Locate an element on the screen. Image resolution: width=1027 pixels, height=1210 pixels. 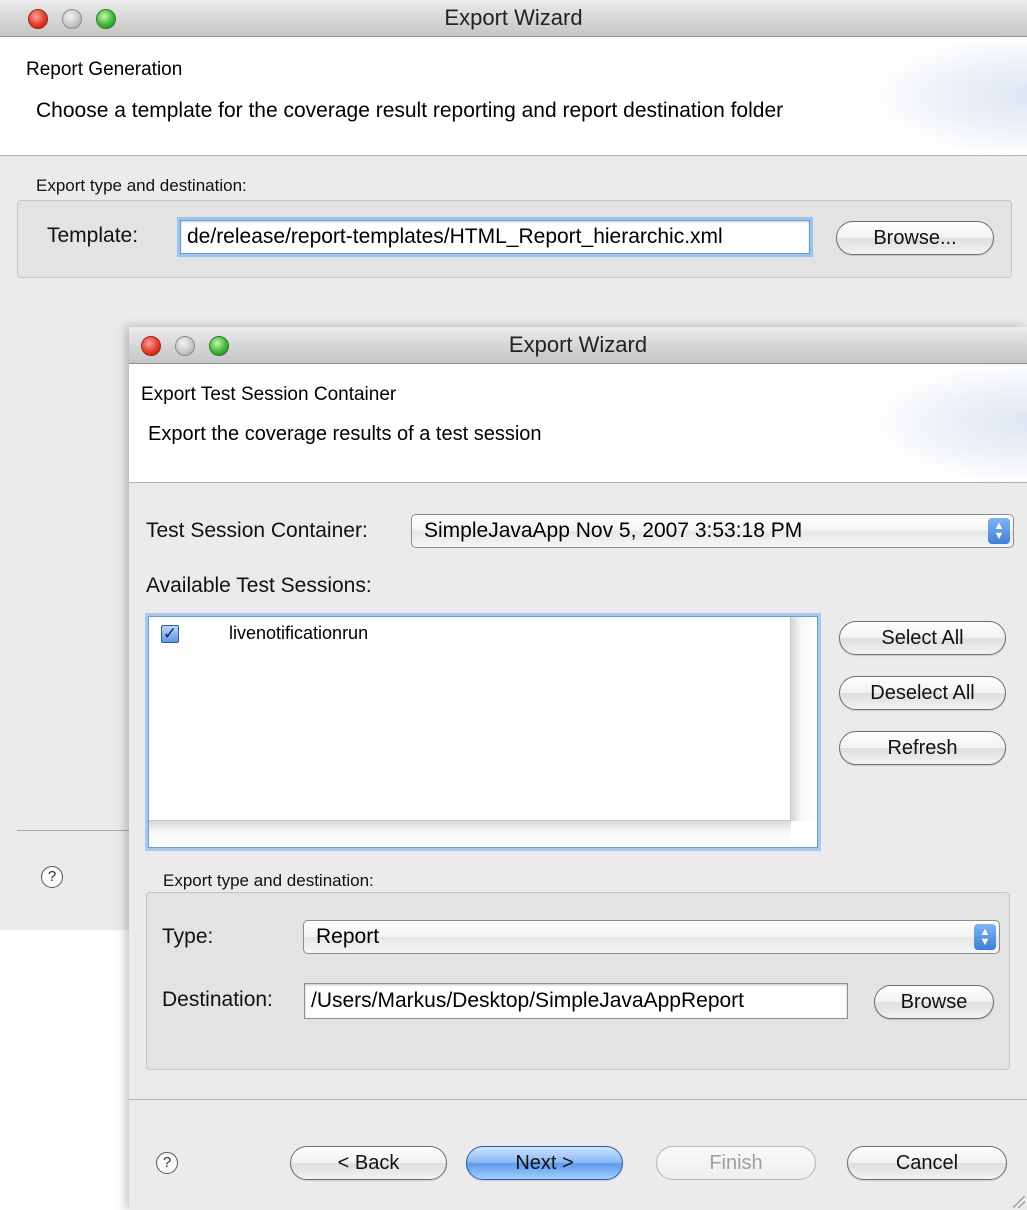
front-window-titlebar: Export Wizard is located at coordinates (578, 345).